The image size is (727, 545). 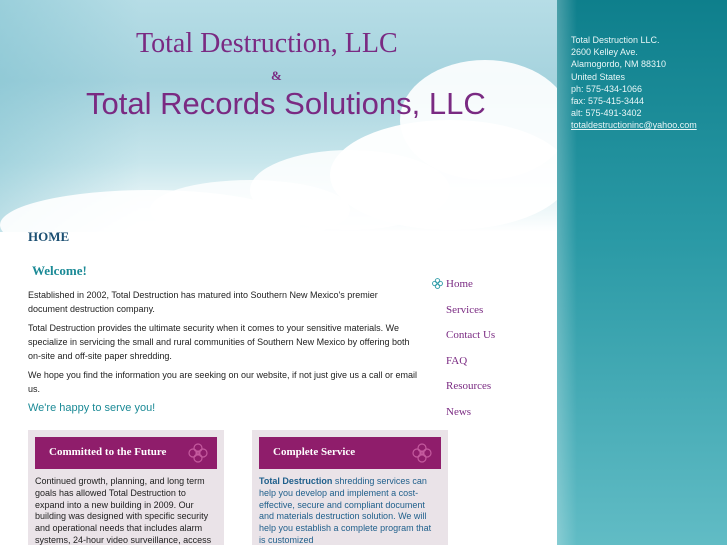 What do you see at coordinates (456, 361) in the screenshot?
I see `nav-item-faq: FAQ` at bounding box center [456, 361].